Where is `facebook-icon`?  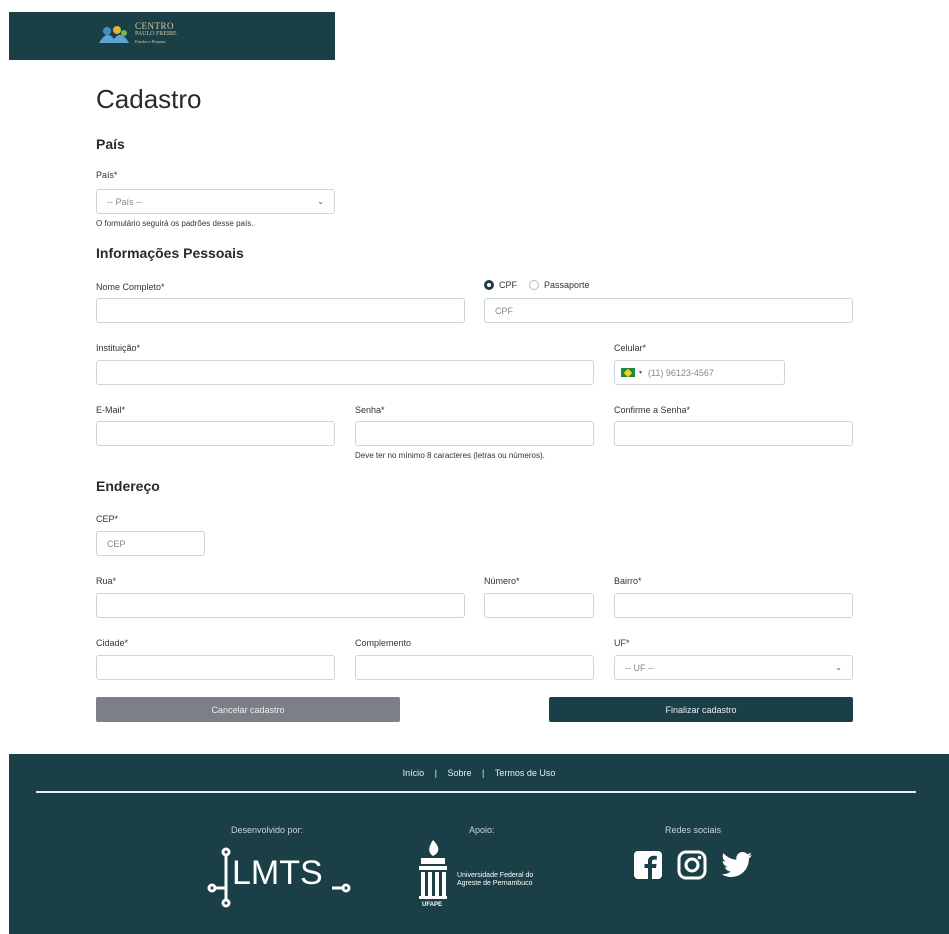
facebook-icon is located at coordinates (648, 865).